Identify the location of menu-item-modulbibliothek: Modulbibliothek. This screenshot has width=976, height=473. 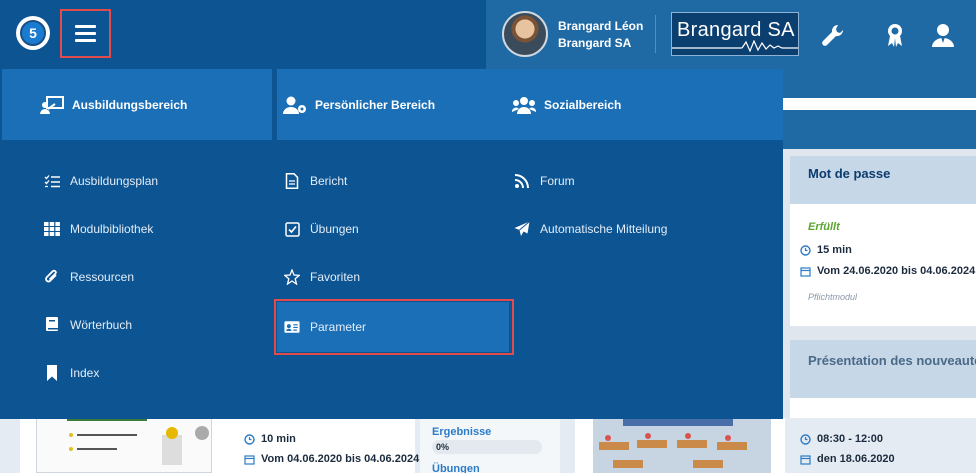
(98, 229).